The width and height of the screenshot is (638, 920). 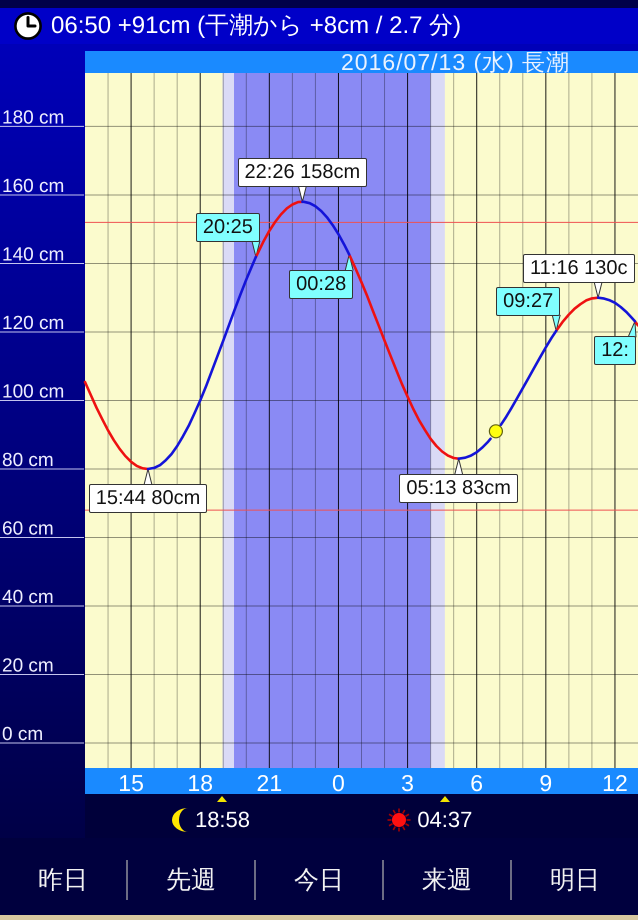 I want to click on moon-icon, so click(x=179, y=820).